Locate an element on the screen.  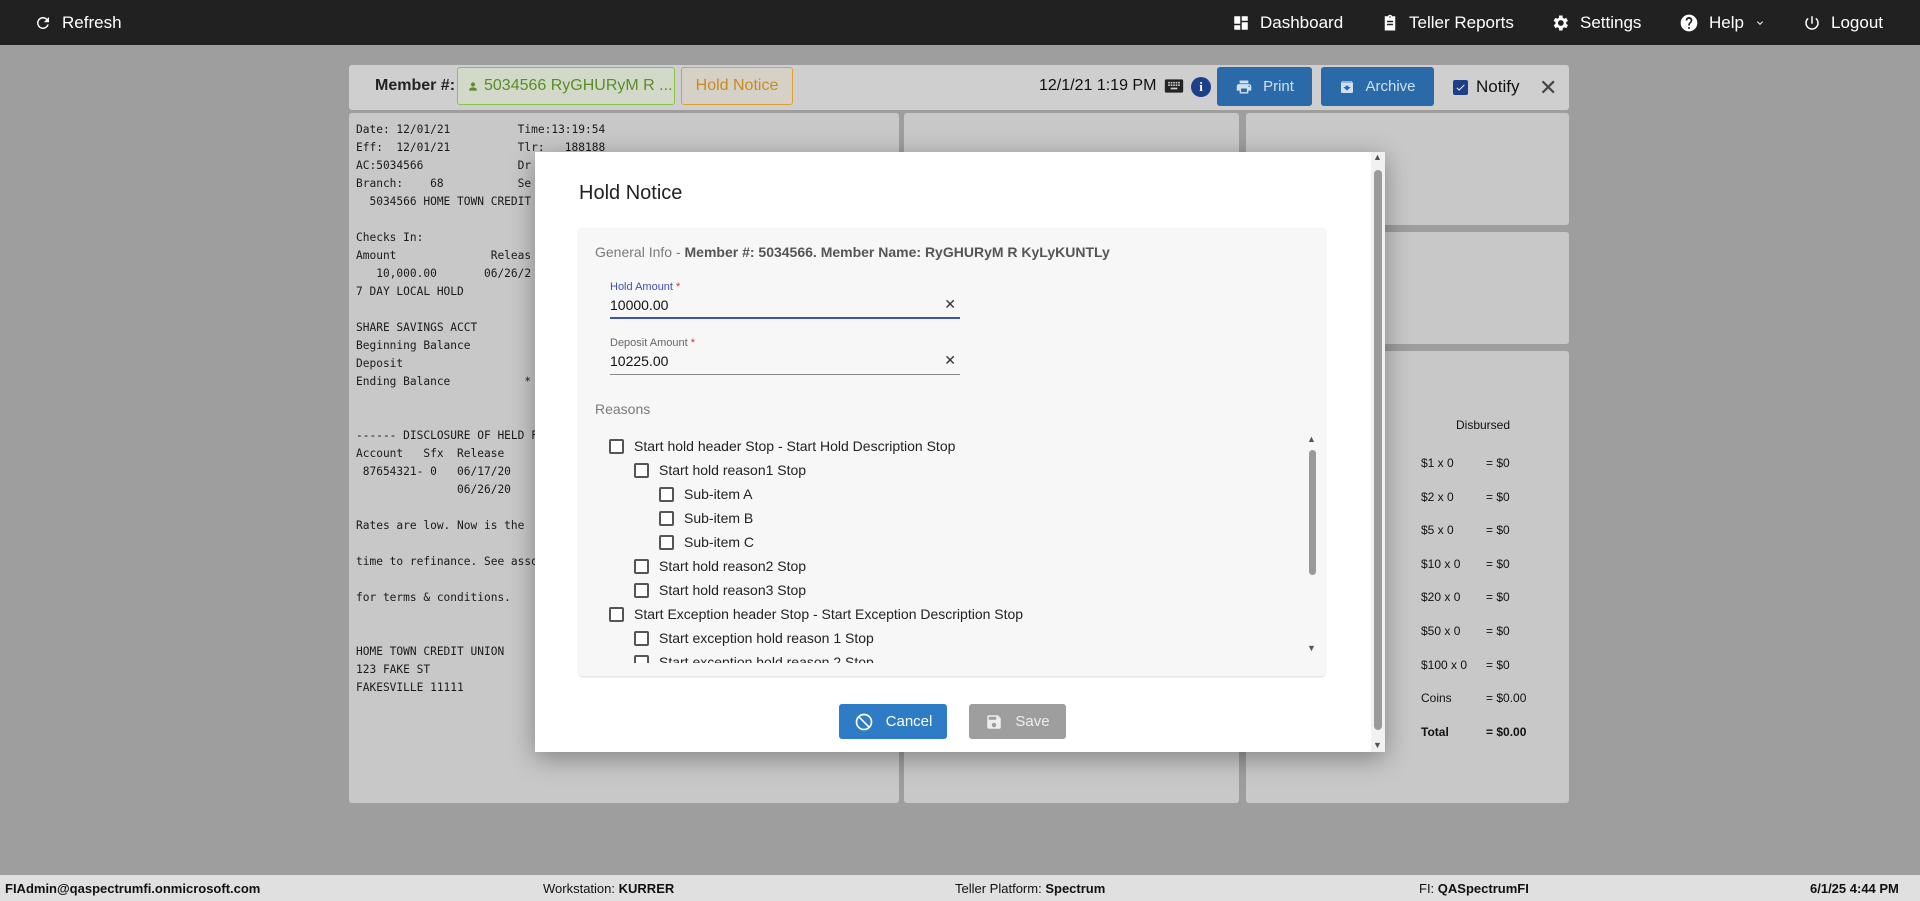
cash-denomination: $2 x 0 is located at coordinates (1437, 496).